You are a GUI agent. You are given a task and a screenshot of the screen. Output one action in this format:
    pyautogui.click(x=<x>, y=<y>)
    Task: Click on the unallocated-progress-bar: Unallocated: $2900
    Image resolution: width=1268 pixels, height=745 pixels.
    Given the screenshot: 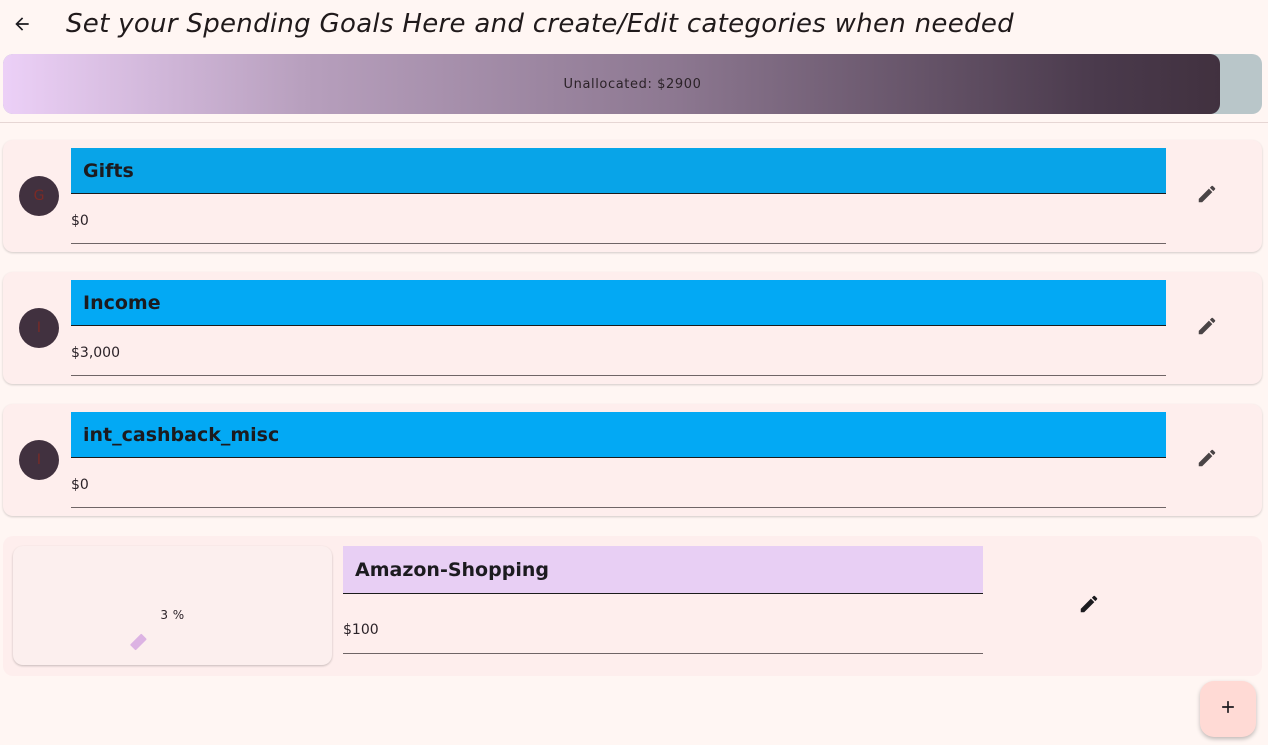 What is the action you would take?
    pyautogui.click(x=632, y=84)
    